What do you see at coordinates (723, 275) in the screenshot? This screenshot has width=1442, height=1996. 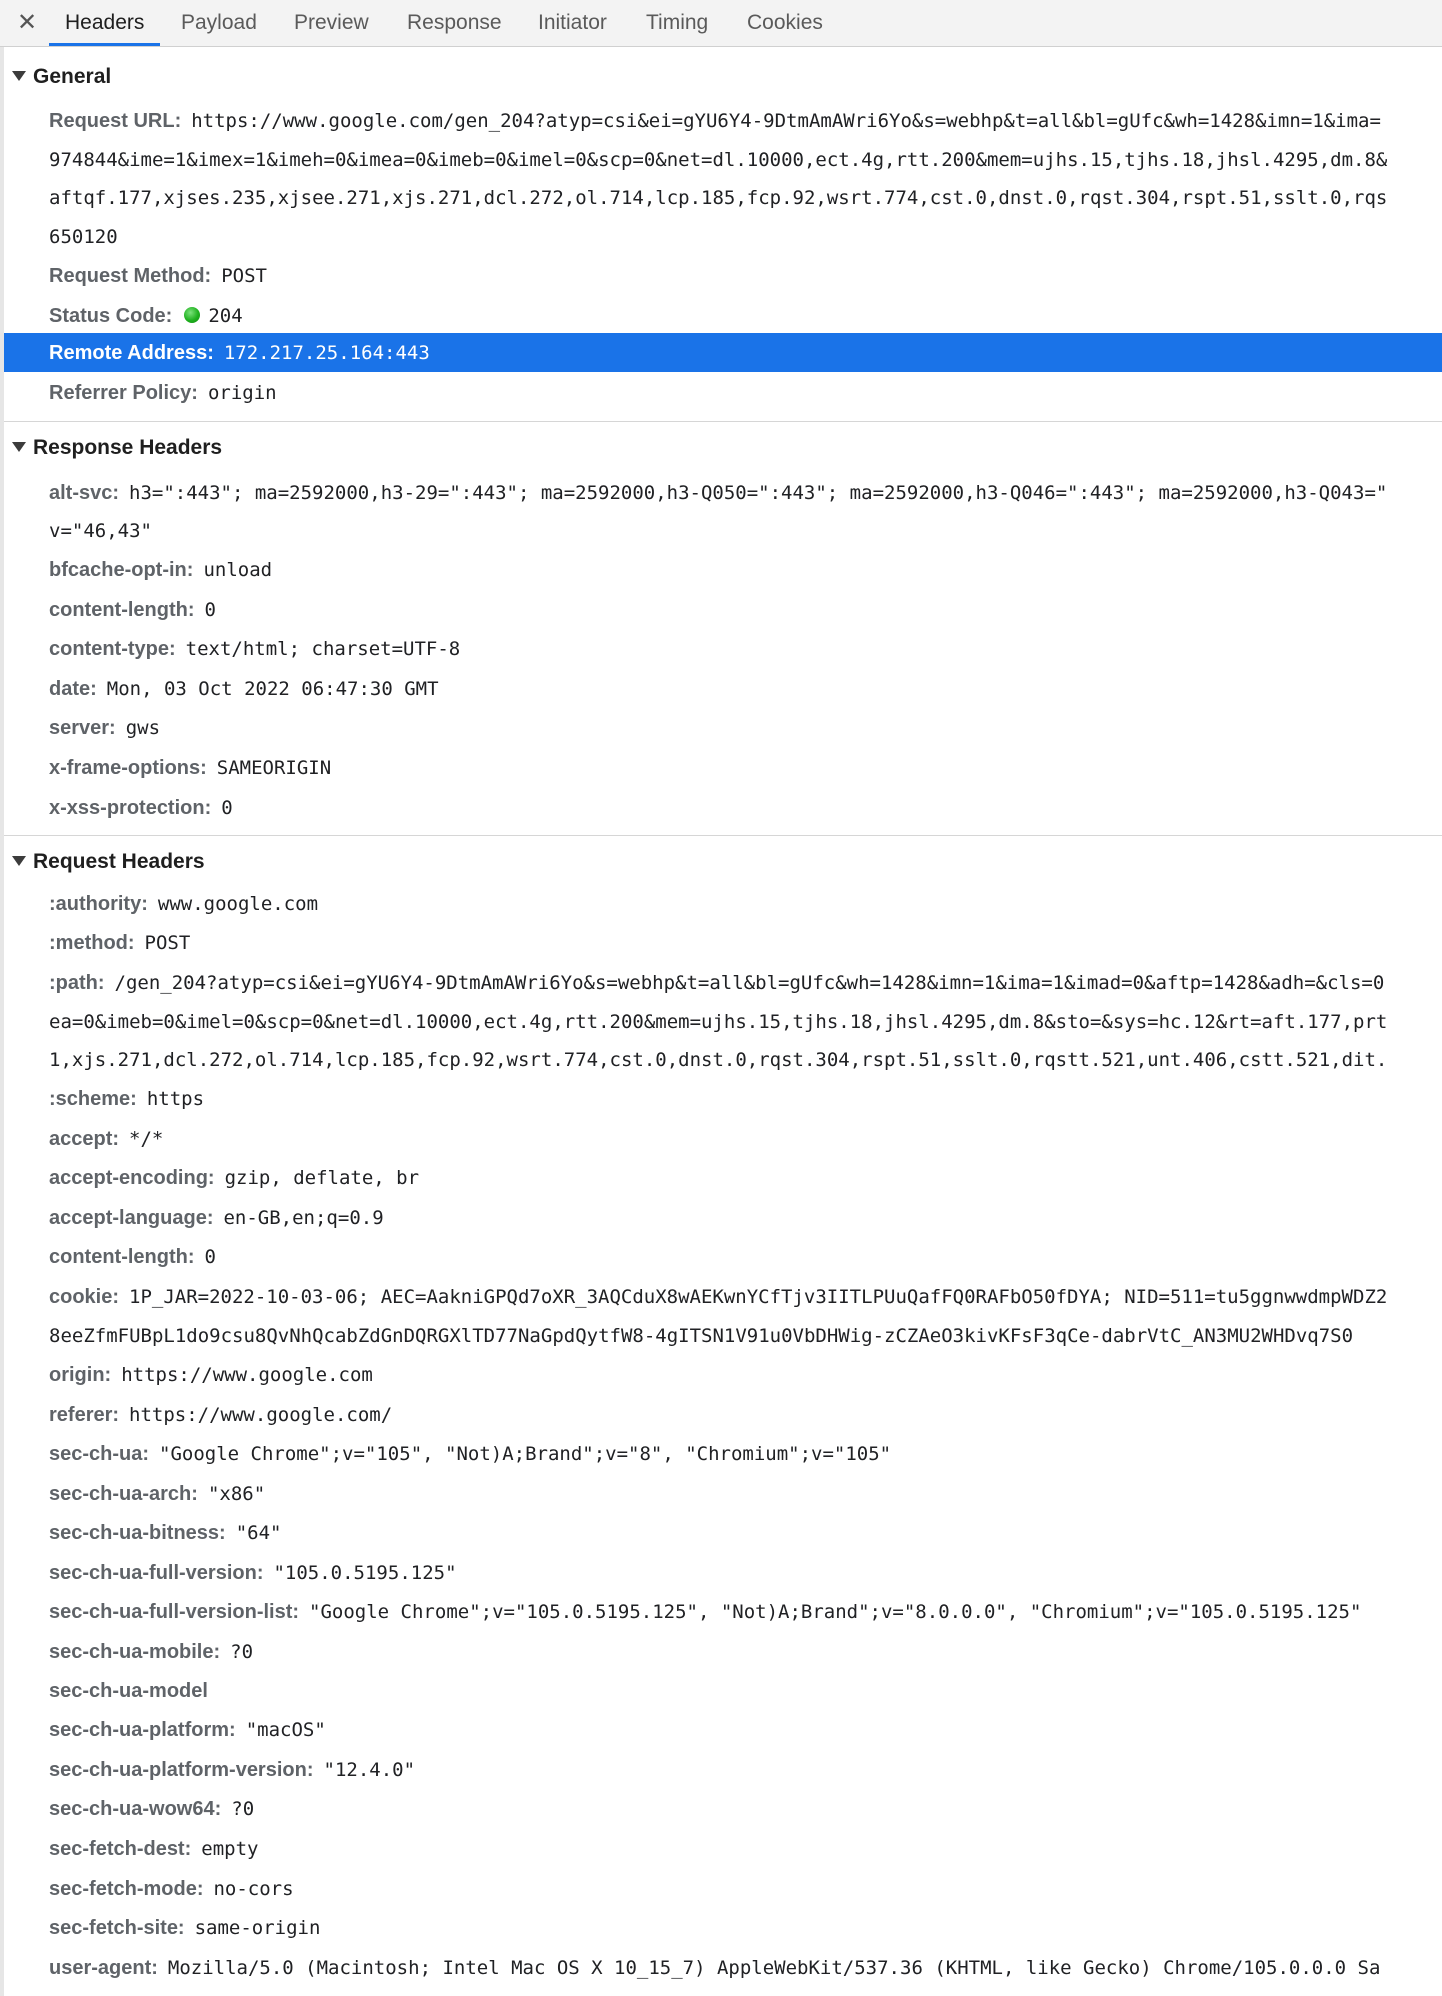 I see `request-method-row: Request Method: POST` at bounding box center [723, 275].